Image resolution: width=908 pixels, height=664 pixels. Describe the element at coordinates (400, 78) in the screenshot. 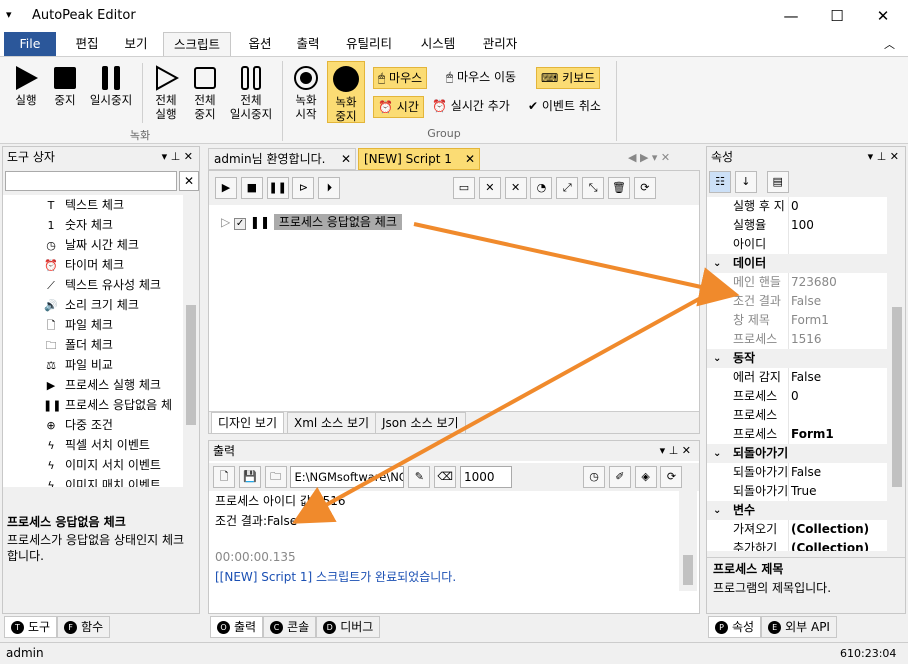

I see `mouse-toggle: 🖱 마우스` at that location.